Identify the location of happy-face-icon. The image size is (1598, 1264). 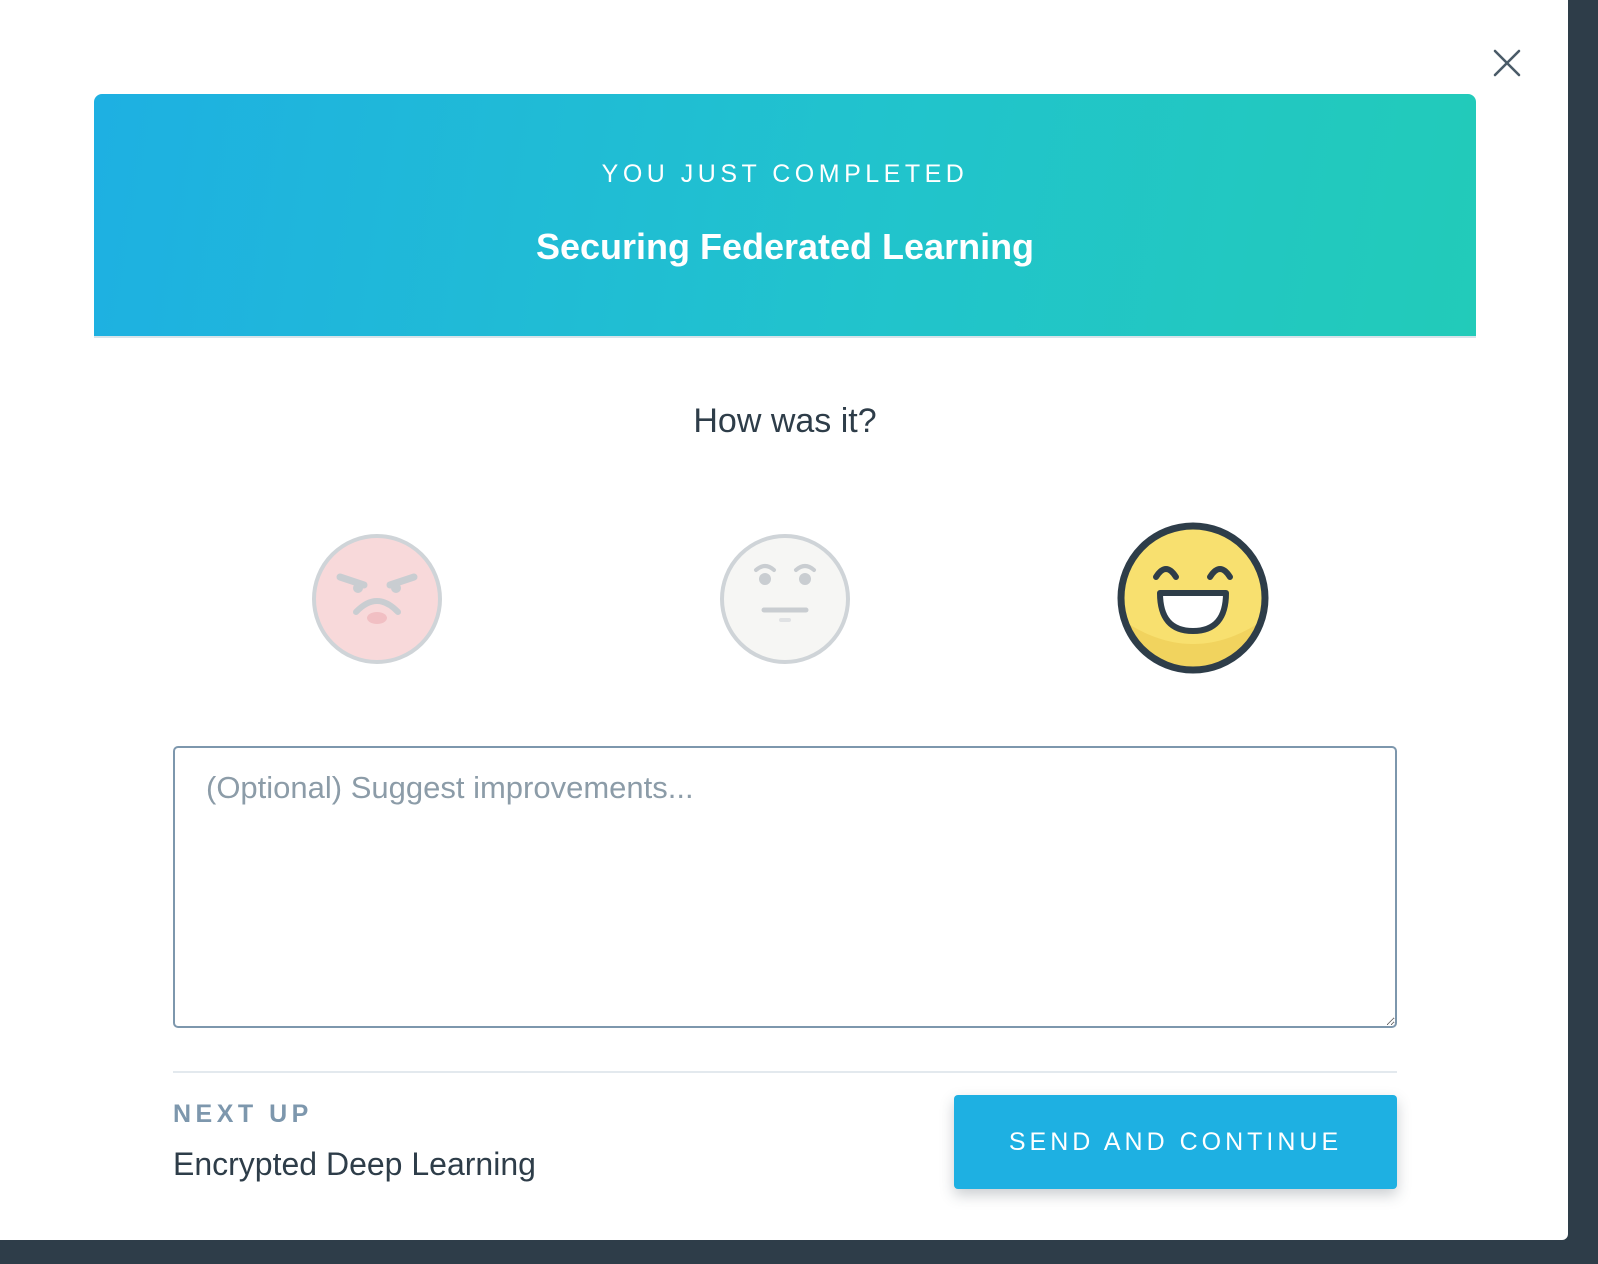
(1193, 598).